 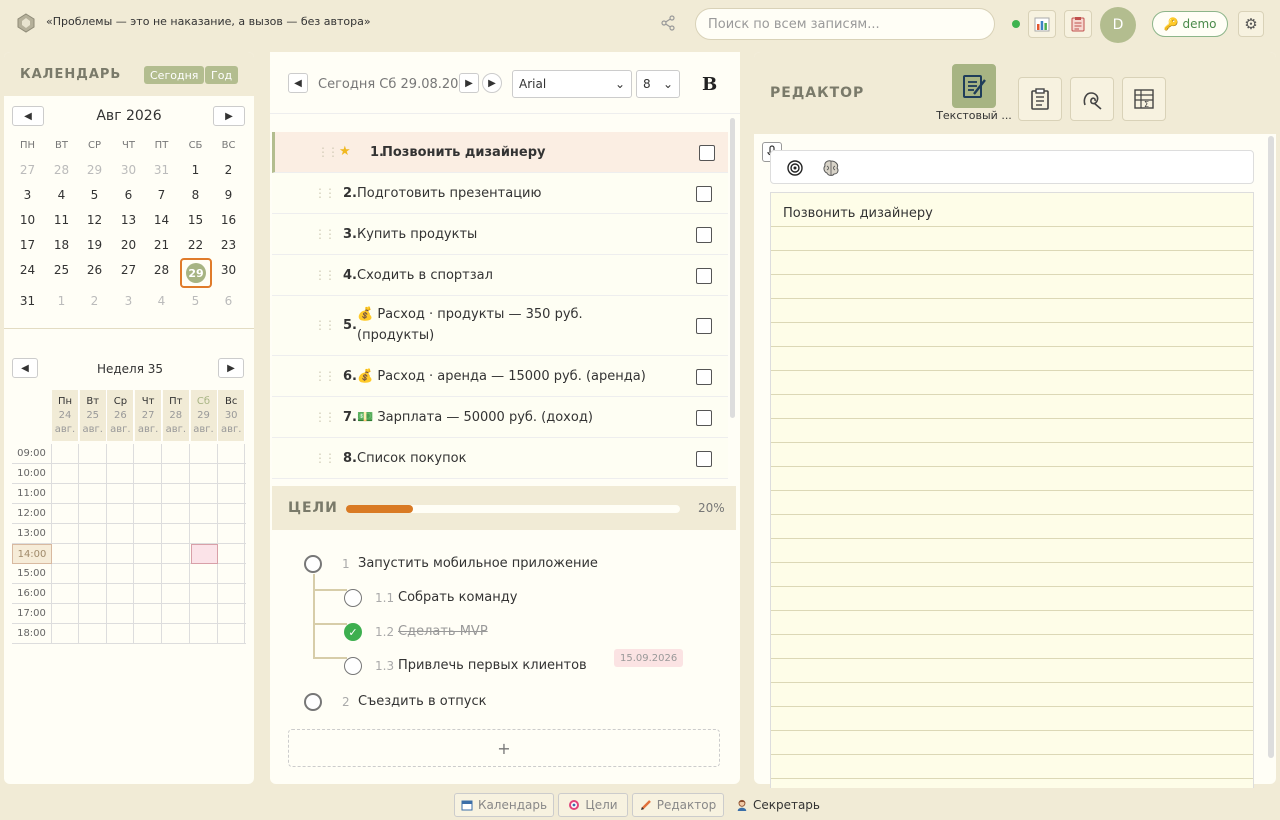 What do you see at coordinates (174, 75) in the screenshot?
I see `today-button: Сегодня` at bounding box center [174, 75].